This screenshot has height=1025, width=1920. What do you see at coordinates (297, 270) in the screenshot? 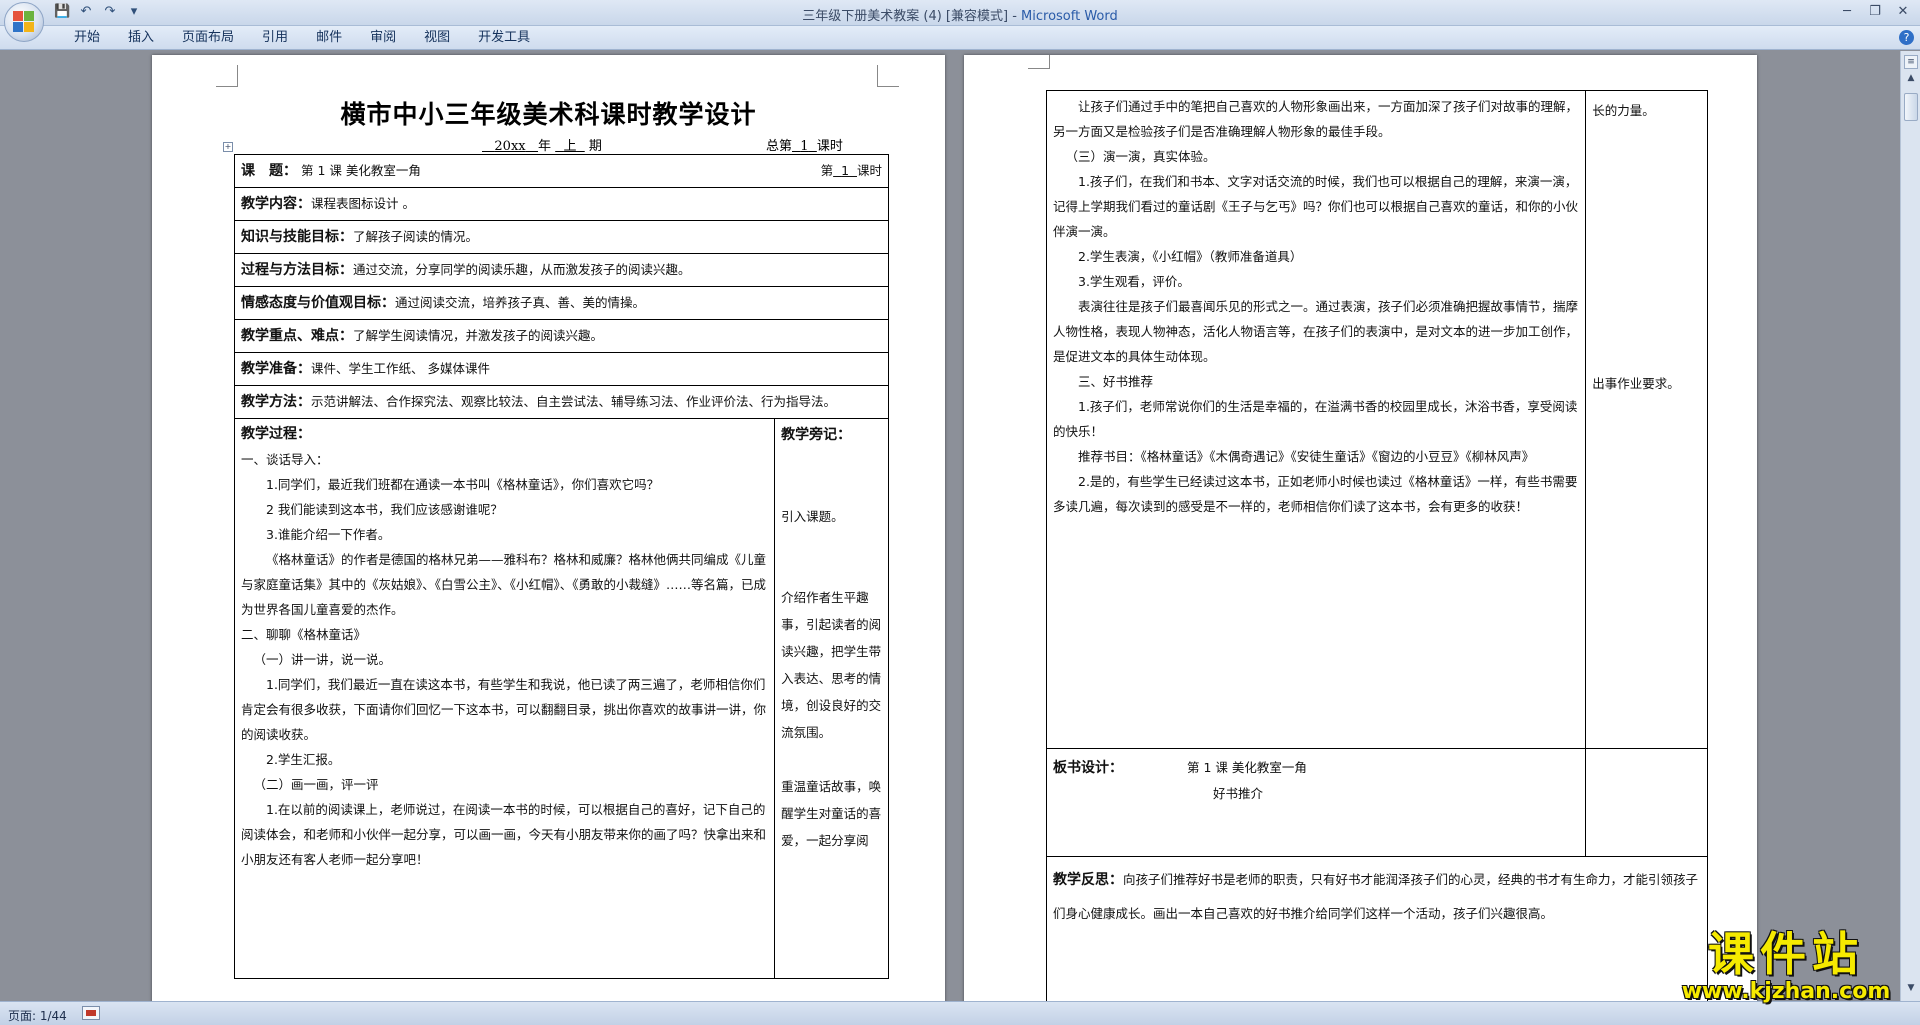
I see `row-label: 过程与方法目标：` at bounding box center [297, 270].